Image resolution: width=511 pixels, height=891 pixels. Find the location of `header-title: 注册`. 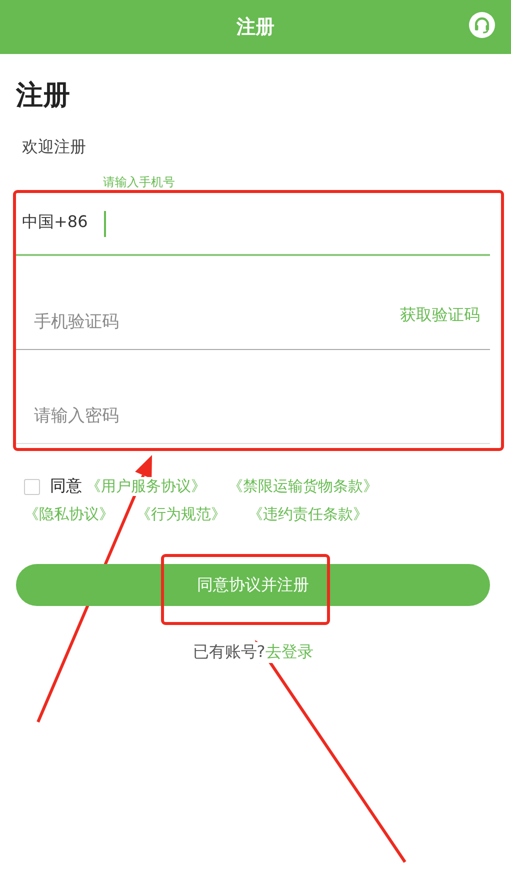

header-title: 注册 is located at coordinates (255, 27).